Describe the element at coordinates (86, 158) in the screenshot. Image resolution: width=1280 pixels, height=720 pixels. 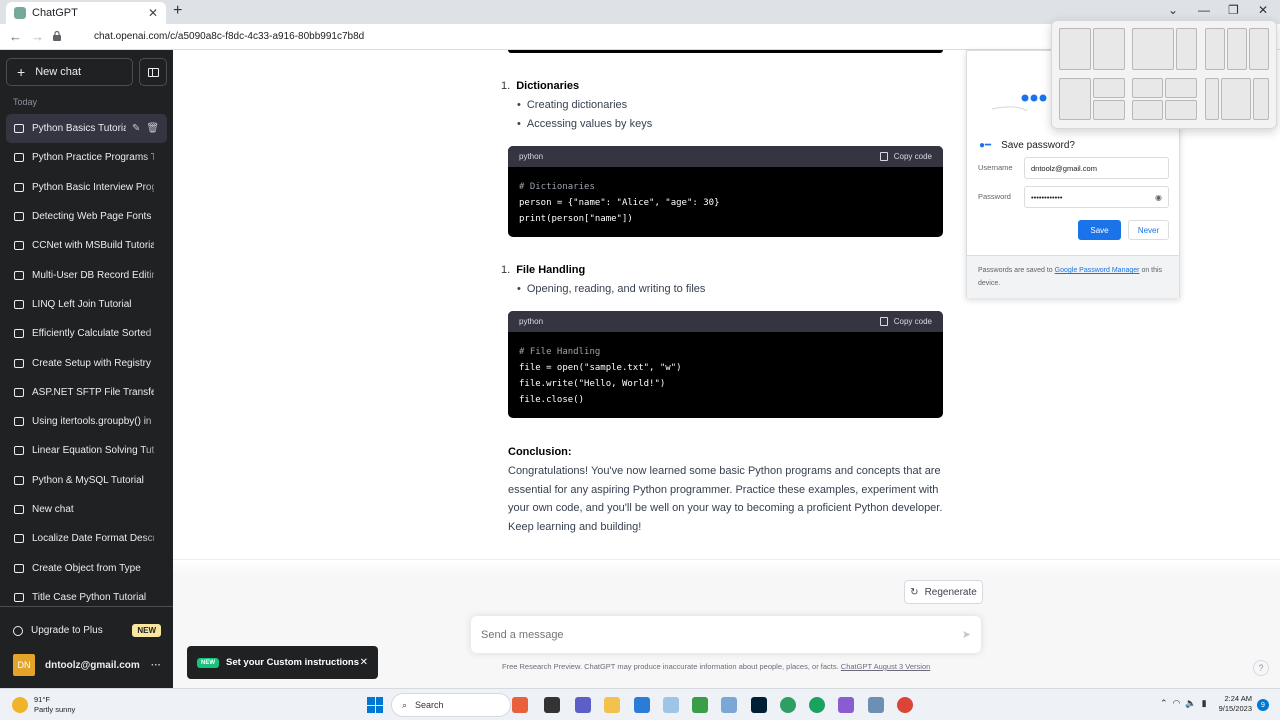
I see `chat-item: Python Practice Programs Tutorial` at that location.